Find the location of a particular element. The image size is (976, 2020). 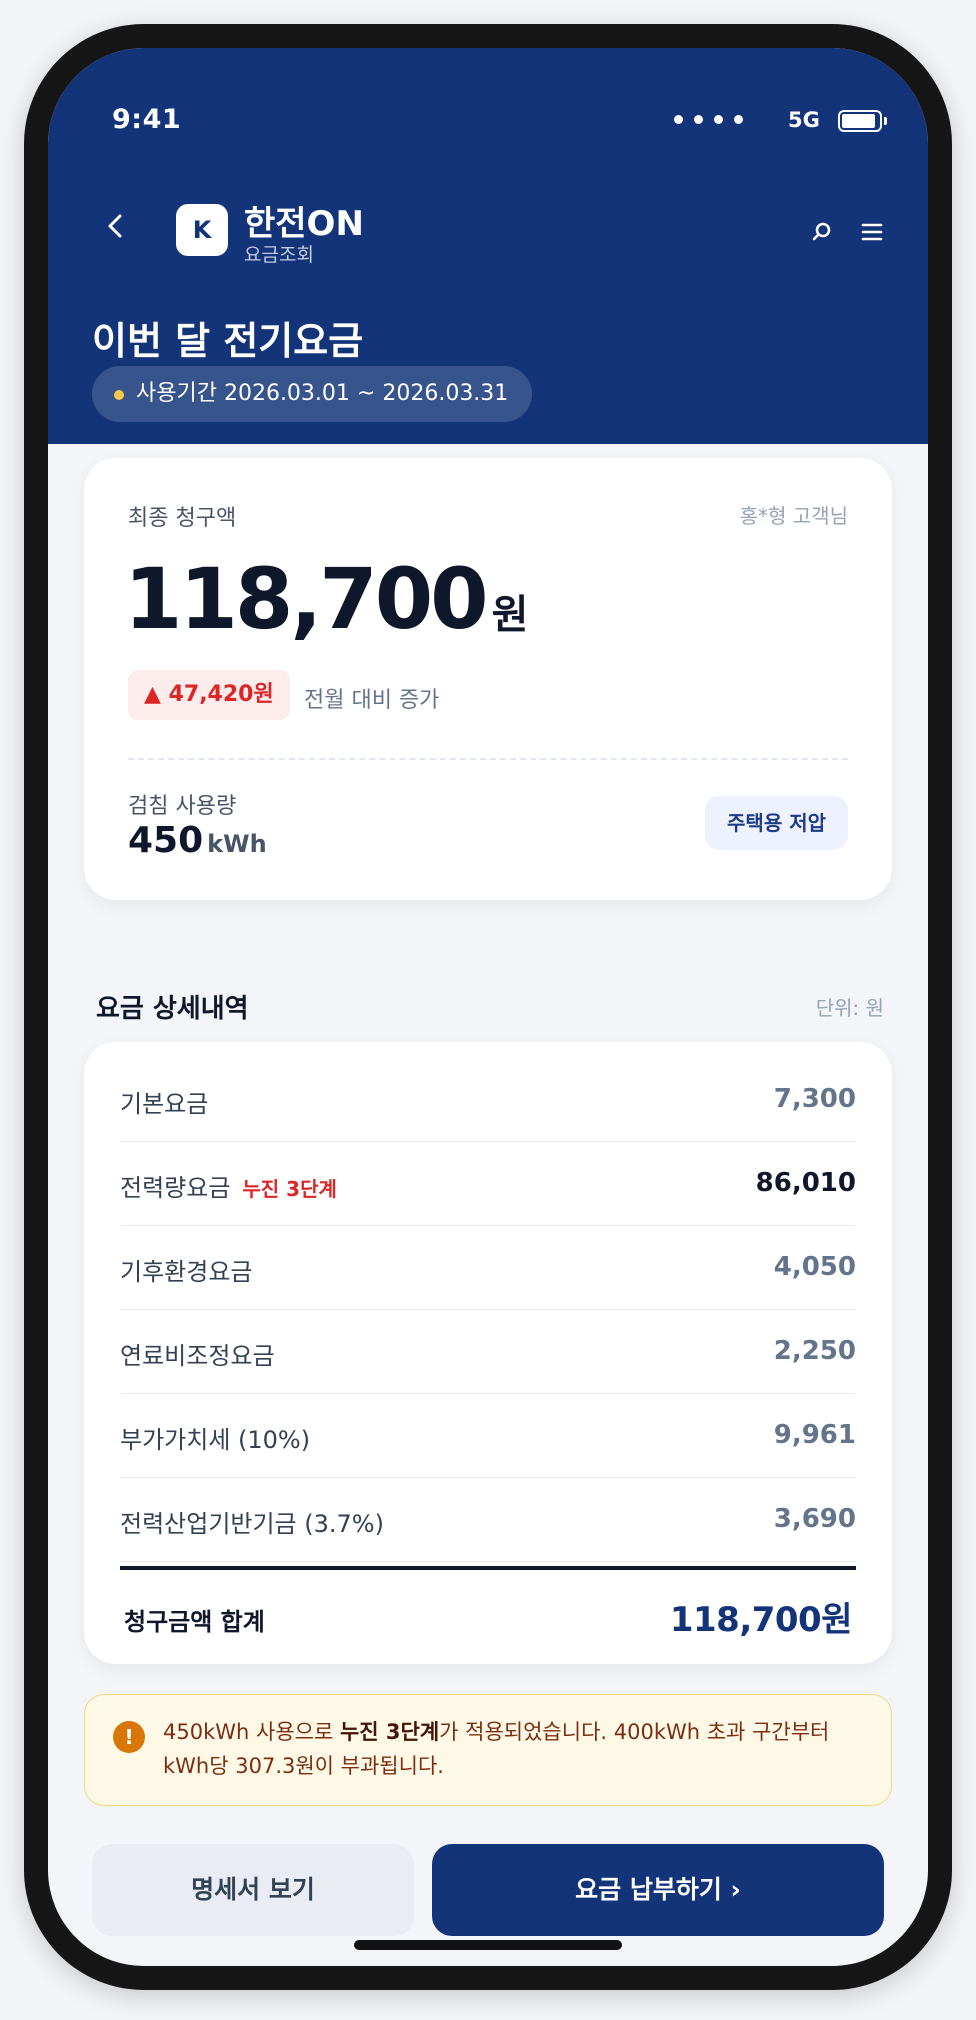

charge-row-label: 전력산업기반기금 (3.7%) is located at coordinates (252, 1524).